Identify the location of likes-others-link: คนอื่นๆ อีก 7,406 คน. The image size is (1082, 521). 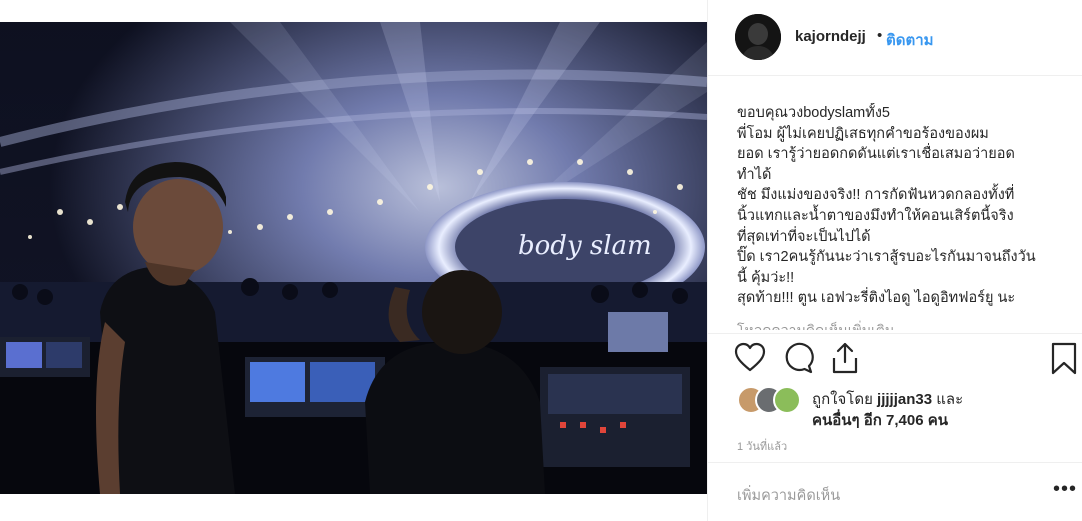
(880, 420).